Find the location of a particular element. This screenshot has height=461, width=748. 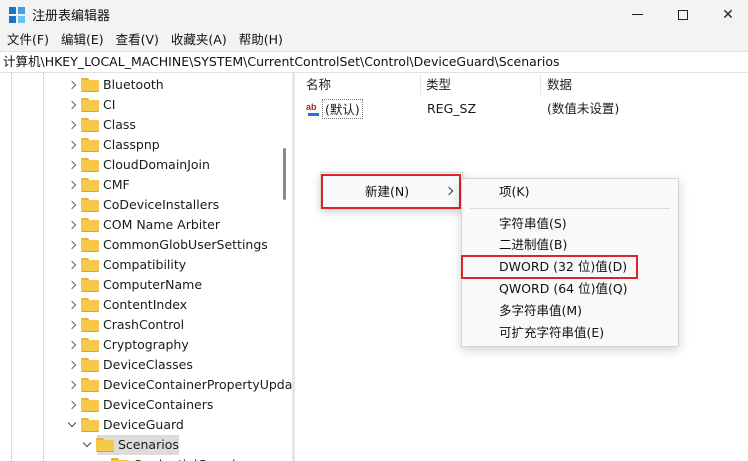

tree-scrollbar-thumb is located at coordinates (284, 174).